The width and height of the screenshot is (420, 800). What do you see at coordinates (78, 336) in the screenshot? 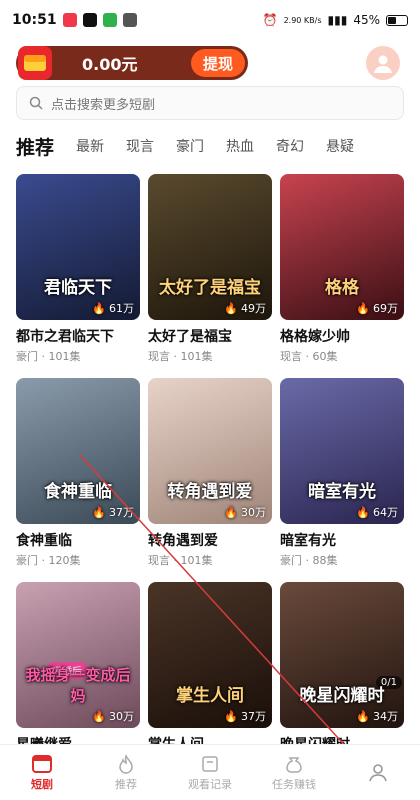
I see `drama-title: 都市之君临天下` at bounding box center [78, 336].